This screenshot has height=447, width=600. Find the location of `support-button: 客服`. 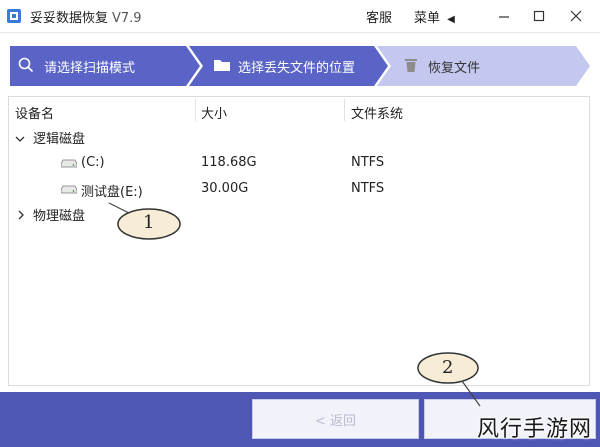

support-button: 客服 is located at coordinates (379, 16).